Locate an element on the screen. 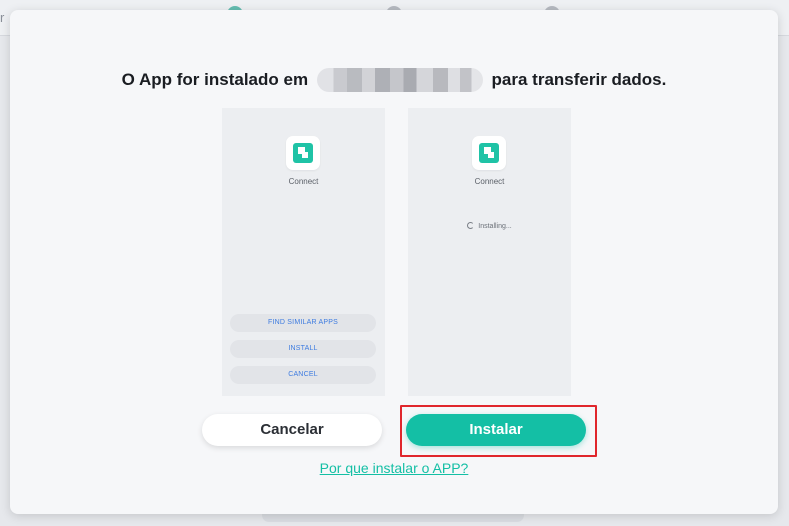 This screenshot has width=789, height=526. why-install-link: Por que instalar o APP? is located at coordinates (394, 468).